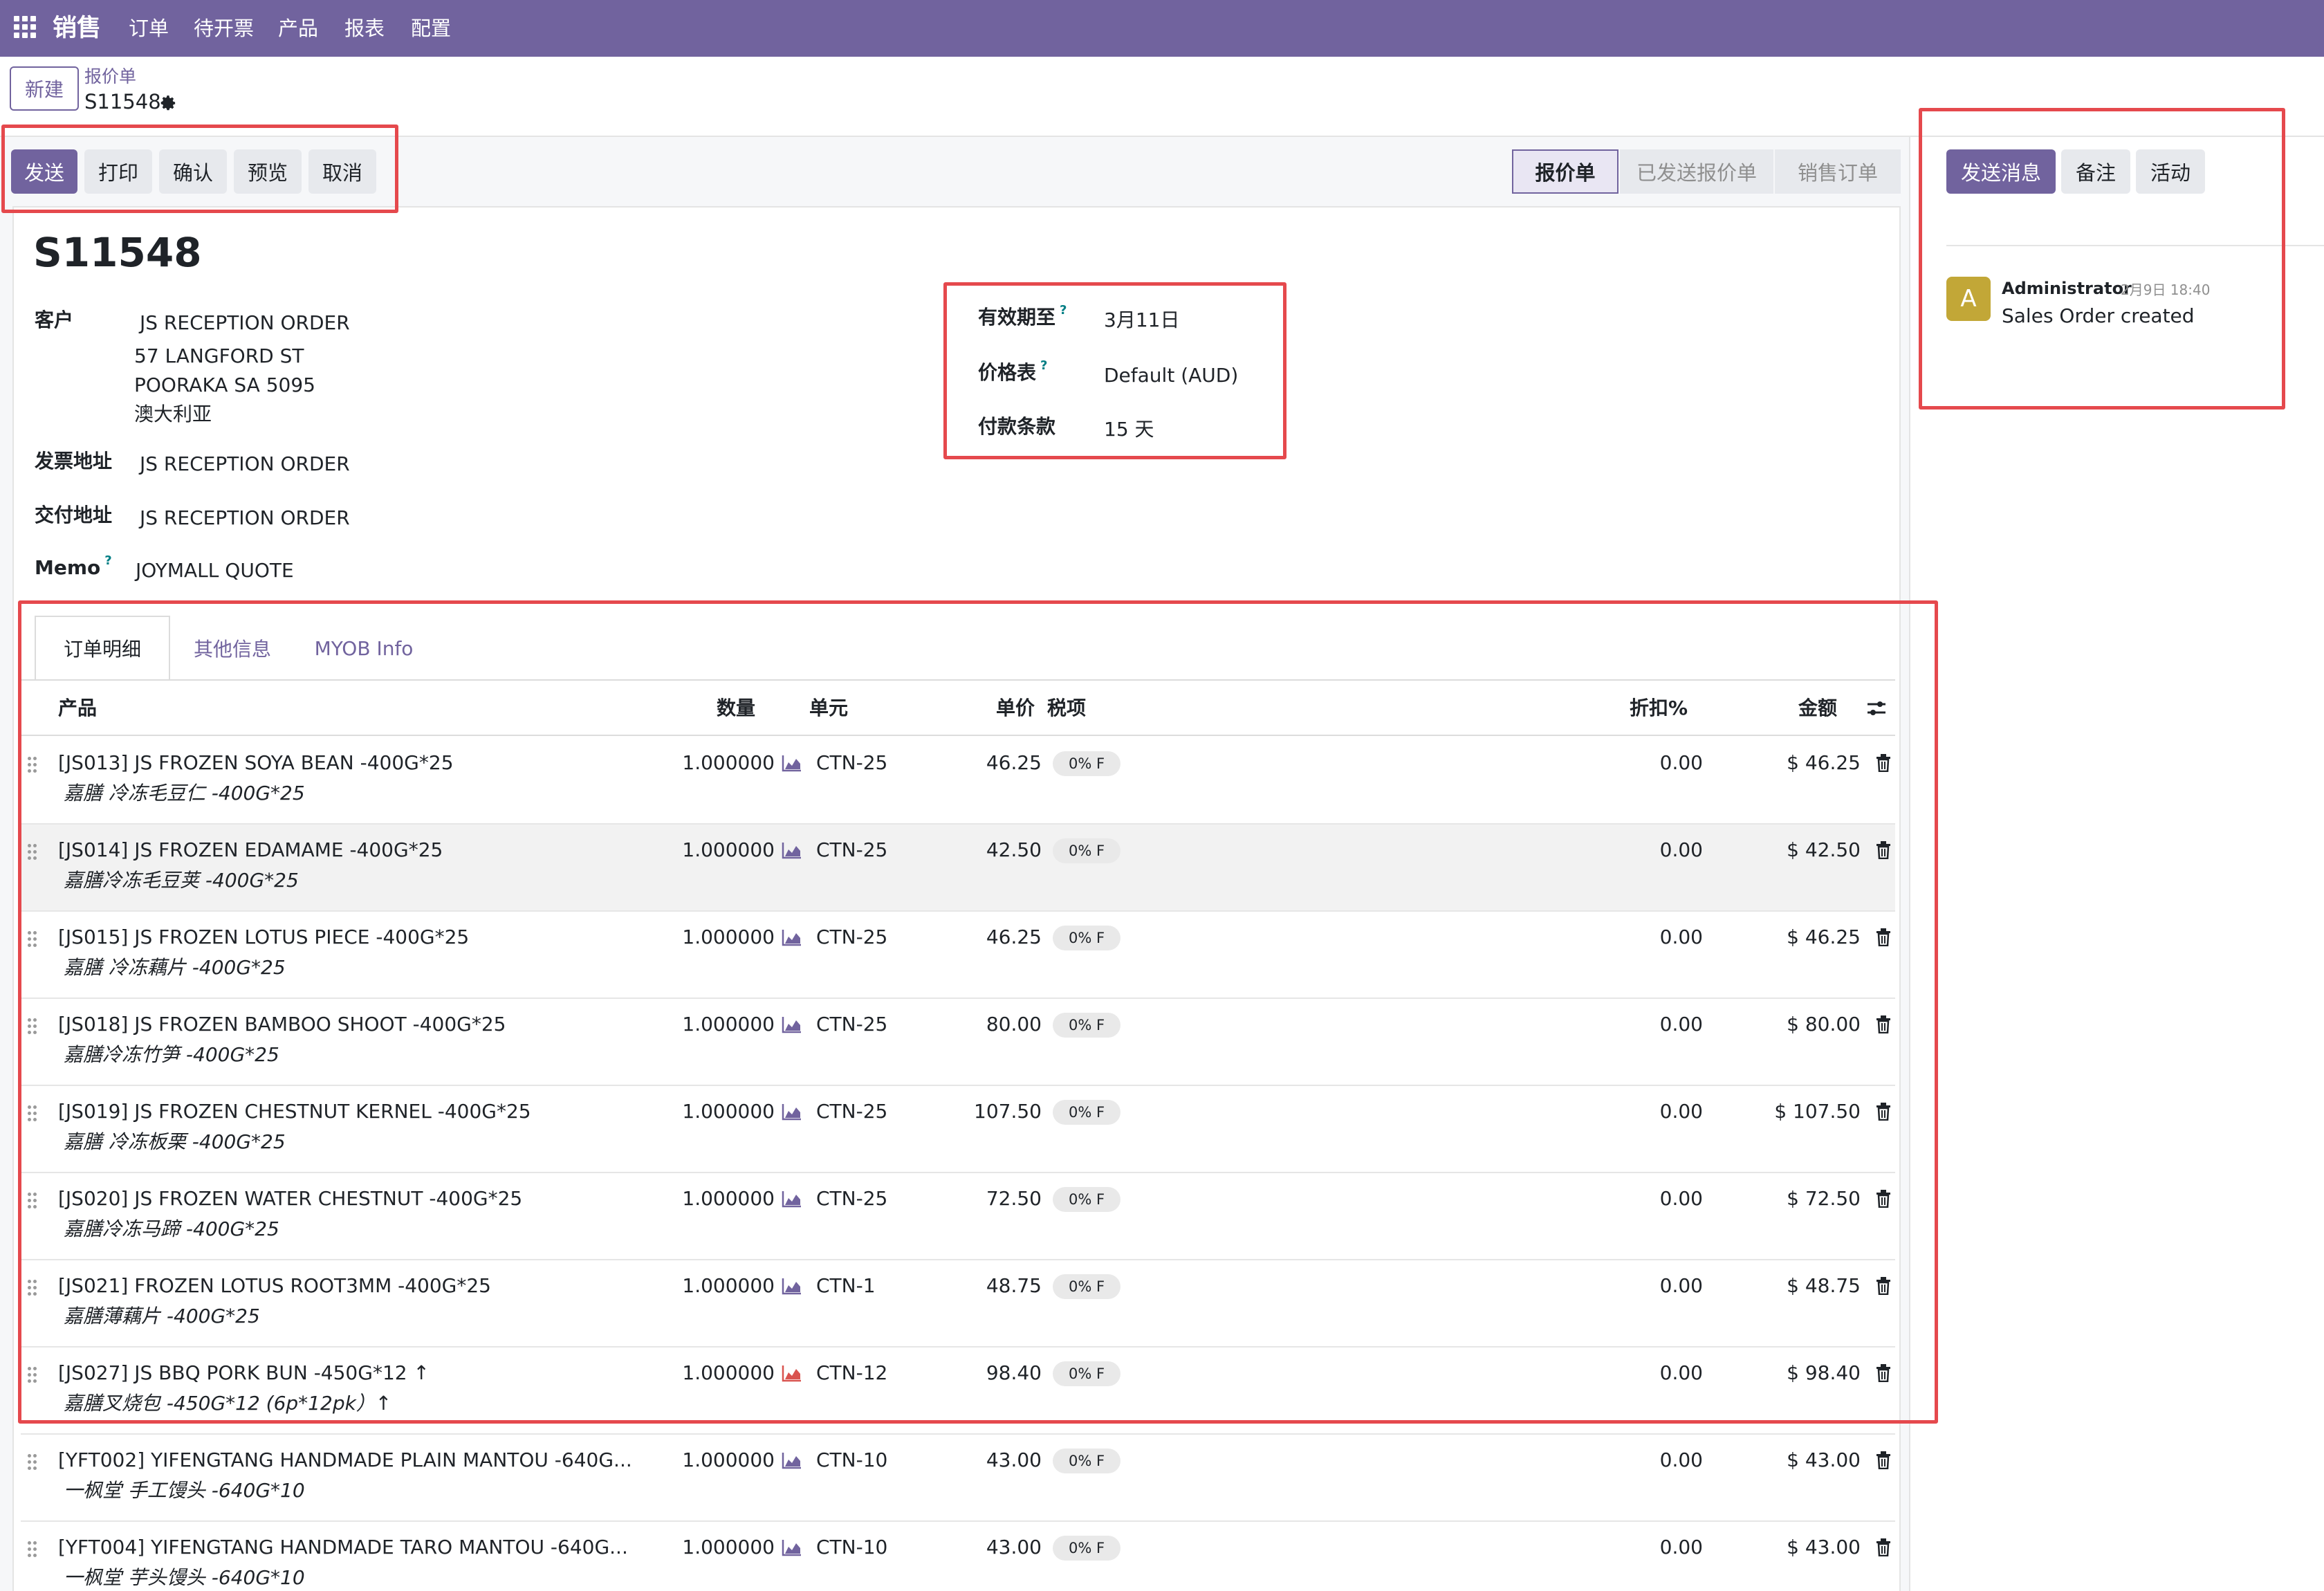 The image size is (2324, 1591). What do you see at coordinates (77, 28) in the screenshot?
I see `app-name: 销售` at bounding box center [77, 28].